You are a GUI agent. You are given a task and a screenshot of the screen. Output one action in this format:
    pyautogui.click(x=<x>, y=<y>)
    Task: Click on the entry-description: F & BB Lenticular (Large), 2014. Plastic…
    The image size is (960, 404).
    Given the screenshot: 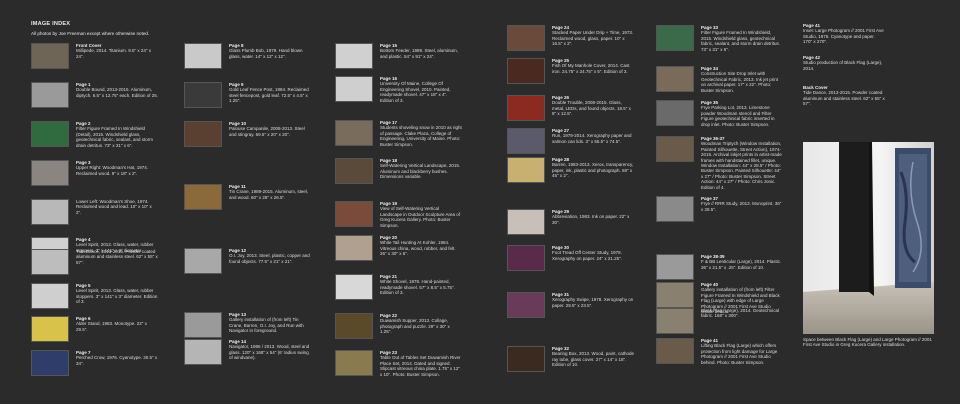 What is the action you would take?
    pyautogui.click(x=741, y=264)
    